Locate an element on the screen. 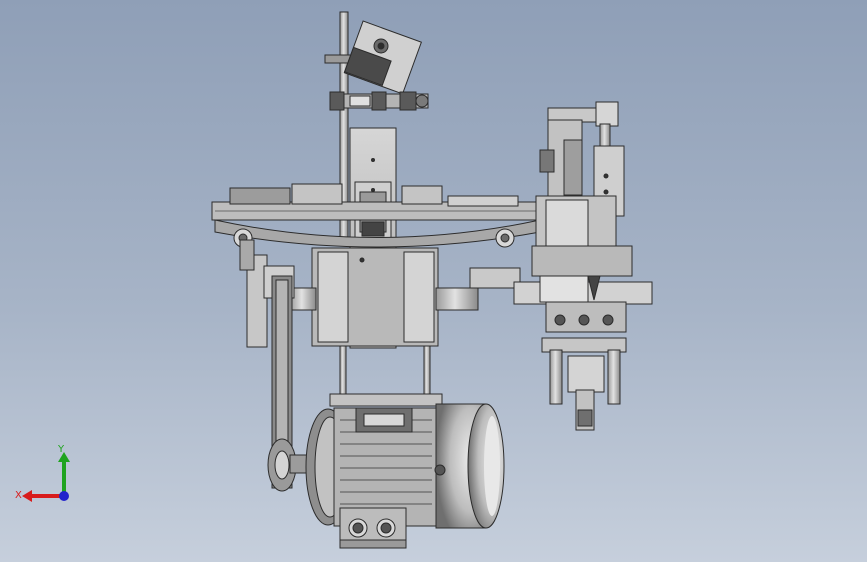 The width and height of the screenshot is (867, 562). electric-motor is located at coordinates (405, 476).